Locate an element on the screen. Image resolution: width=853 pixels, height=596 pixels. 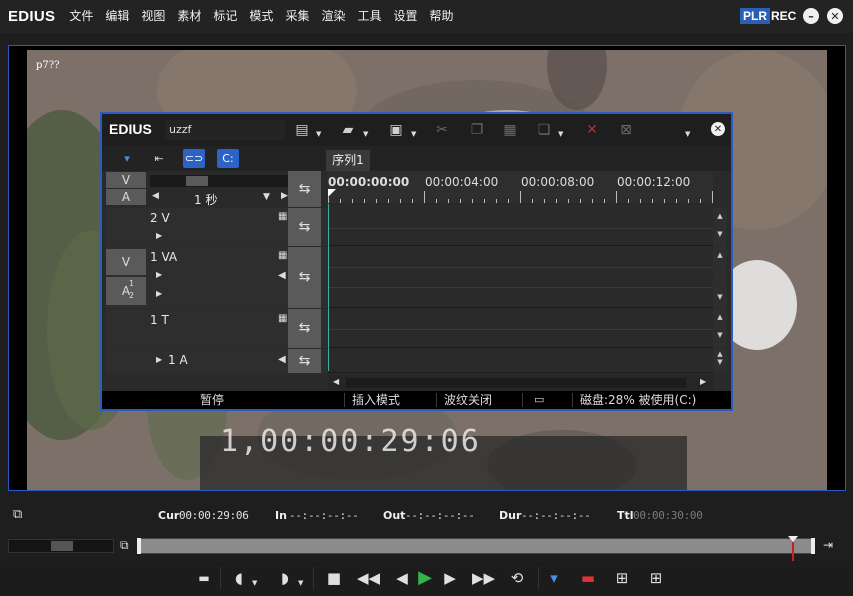
loop-play-icon: ⟲ is located at coordinates (517, 578).